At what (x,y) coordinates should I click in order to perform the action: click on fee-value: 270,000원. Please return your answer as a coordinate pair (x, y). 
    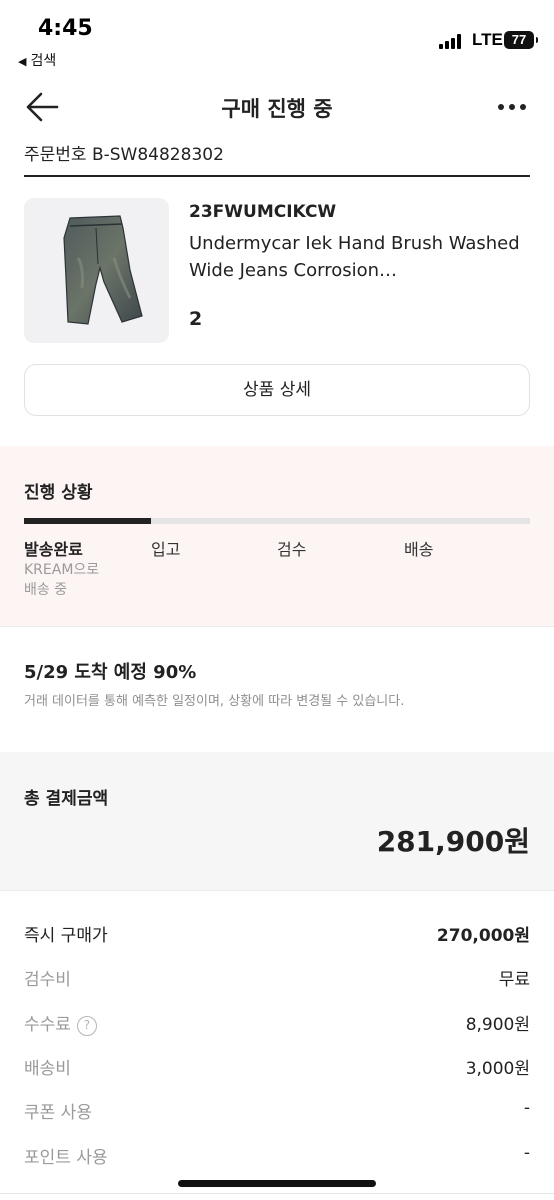
    Looking at the image, I should click on (483, 936).